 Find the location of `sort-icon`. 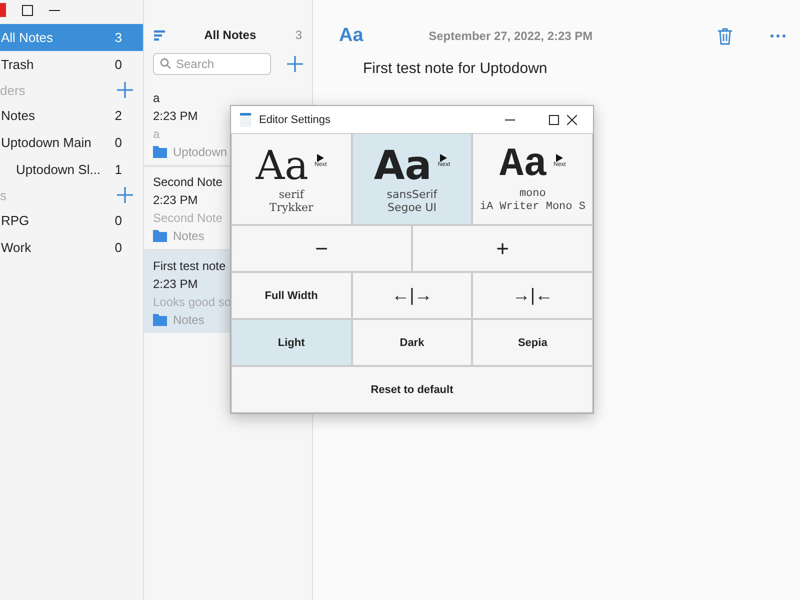

sort-icon is located at coordinates (159, 35).